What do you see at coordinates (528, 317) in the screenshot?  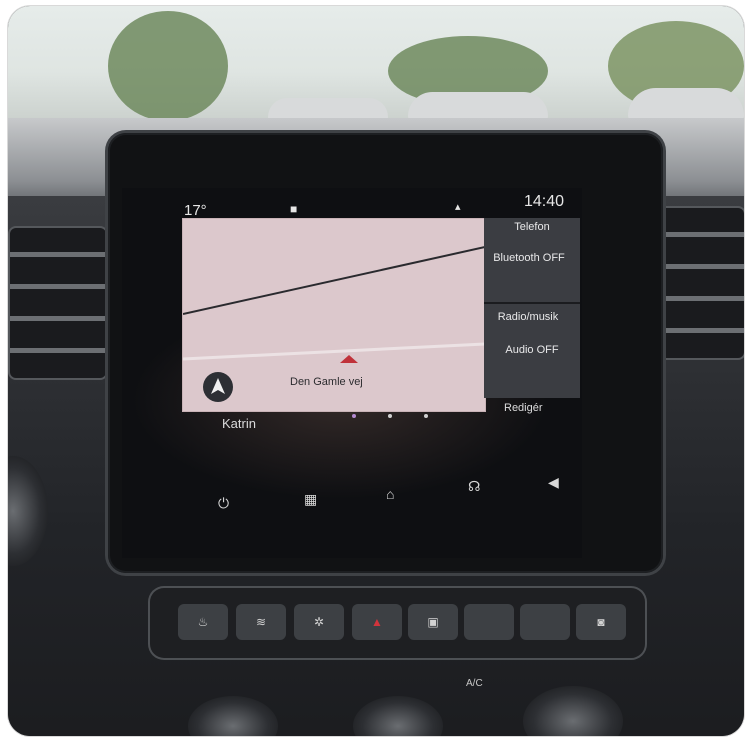 I see `radio-widget-title: Radio/musik` at bounding box center [528, 317].